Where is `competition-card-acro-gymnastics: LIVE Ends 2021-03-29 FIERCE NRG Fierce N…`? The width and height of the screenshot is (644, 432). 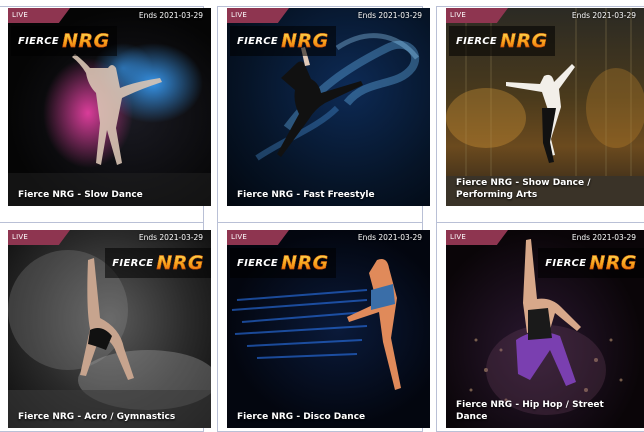 competition-card-acro-gymnastics: LIVE Ends 2021-03-29 FIERCE NRG Fierce N… is located at coordinates (109, 329).